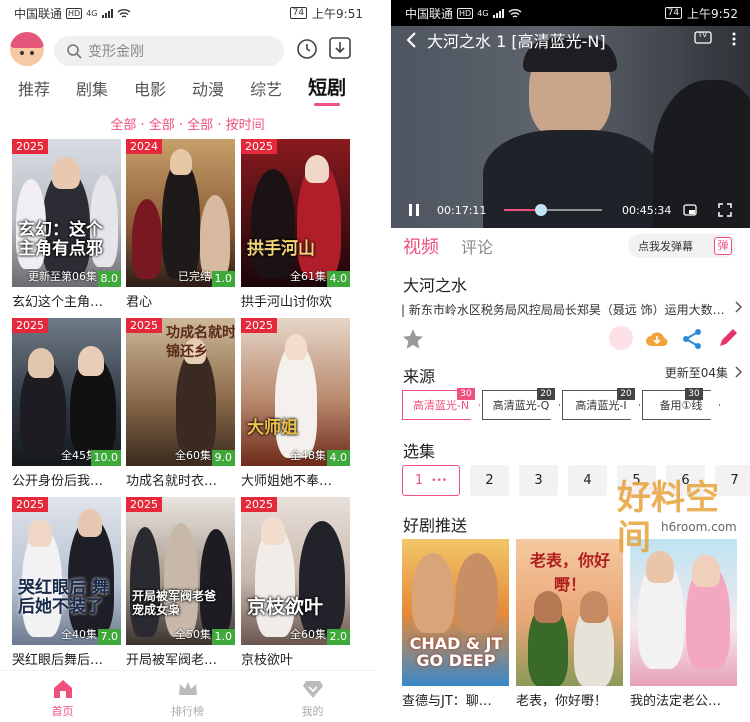  What do you see at coordinates (562, 405) in the screenshot?
I see `source-list: 高清蓝光-N 高清蓝光-Q 高清蓝光-I 备用①线` at bounding box center [562, 405].